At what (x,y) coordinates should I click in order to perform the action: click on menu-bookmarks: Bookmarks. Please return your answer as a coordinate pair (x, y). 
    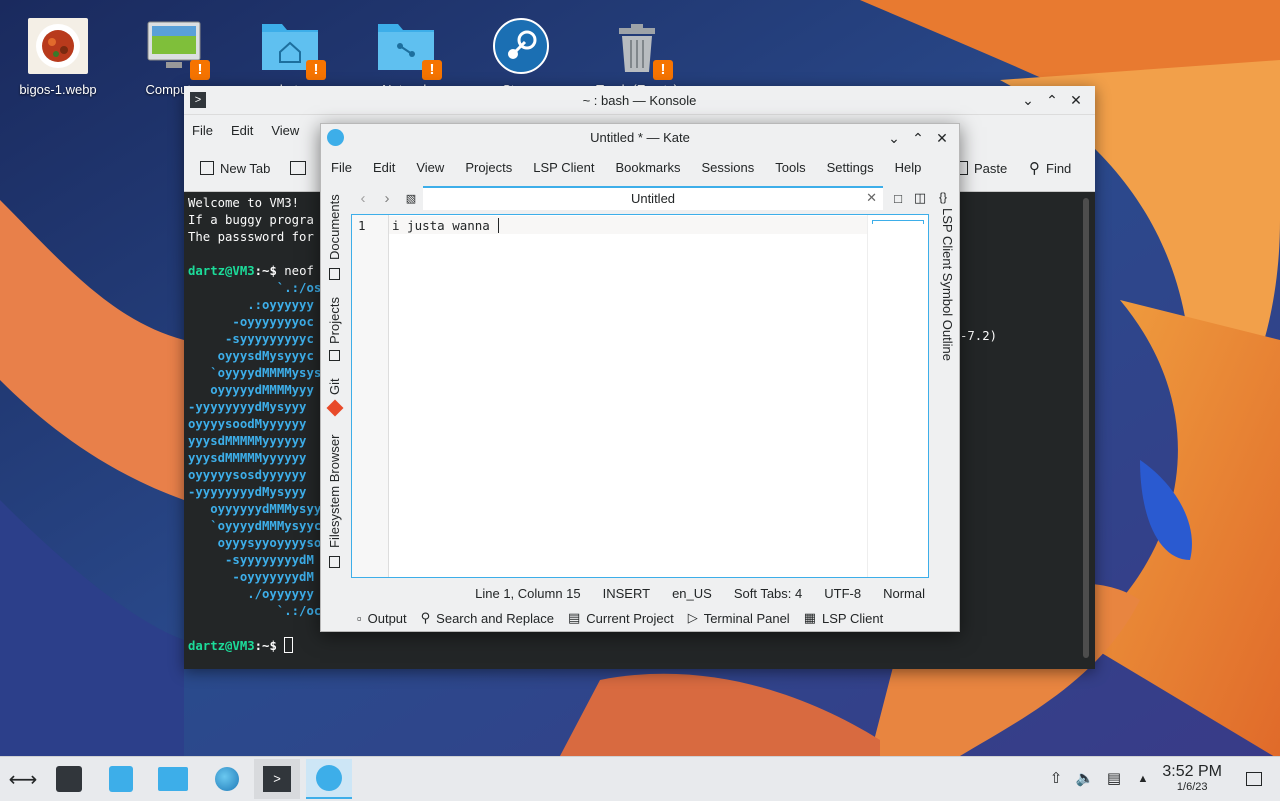
    Looking at the image, I should click on (647, 167).